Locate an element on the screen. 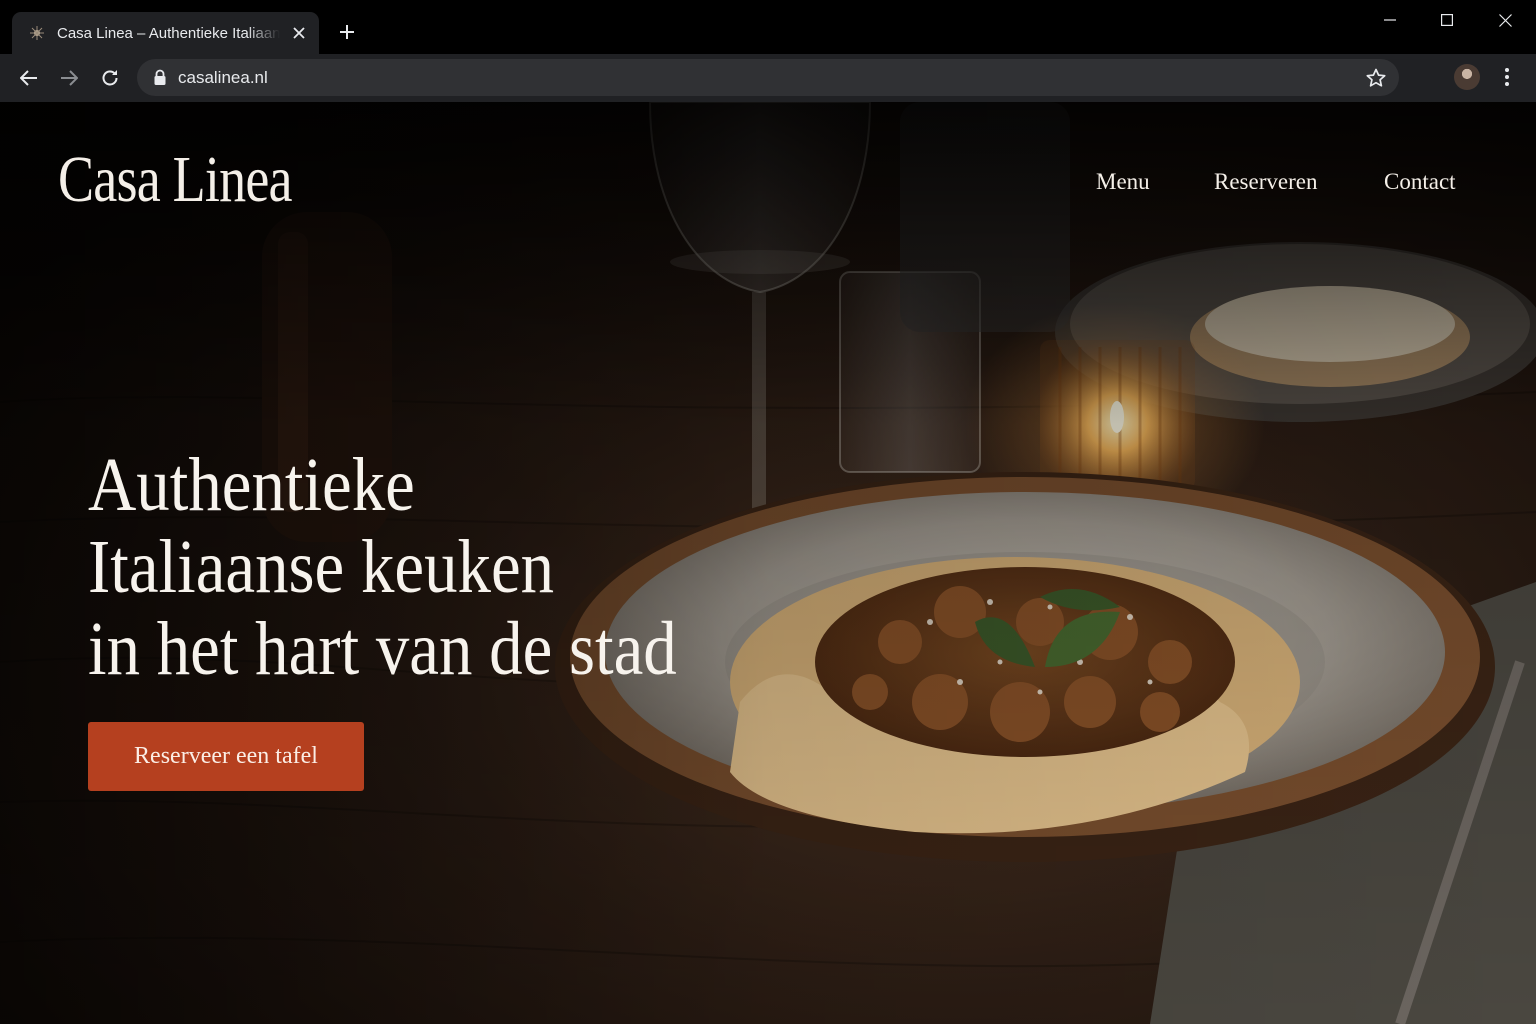  maximize-icon is located at coordinates (1447, 20).